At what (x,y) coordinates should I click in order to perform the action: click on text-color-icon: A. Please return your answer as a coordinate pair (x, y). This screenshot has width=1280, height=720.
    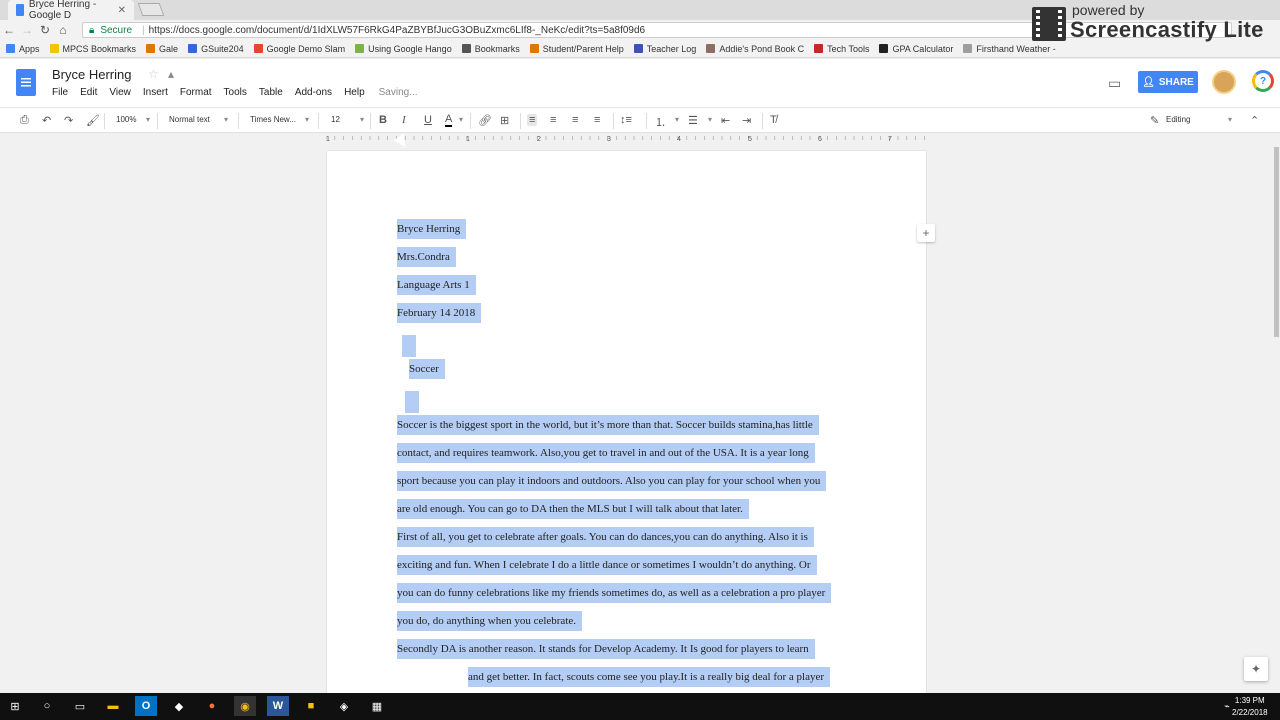
    Looking at the image, I should click on (449, 120).